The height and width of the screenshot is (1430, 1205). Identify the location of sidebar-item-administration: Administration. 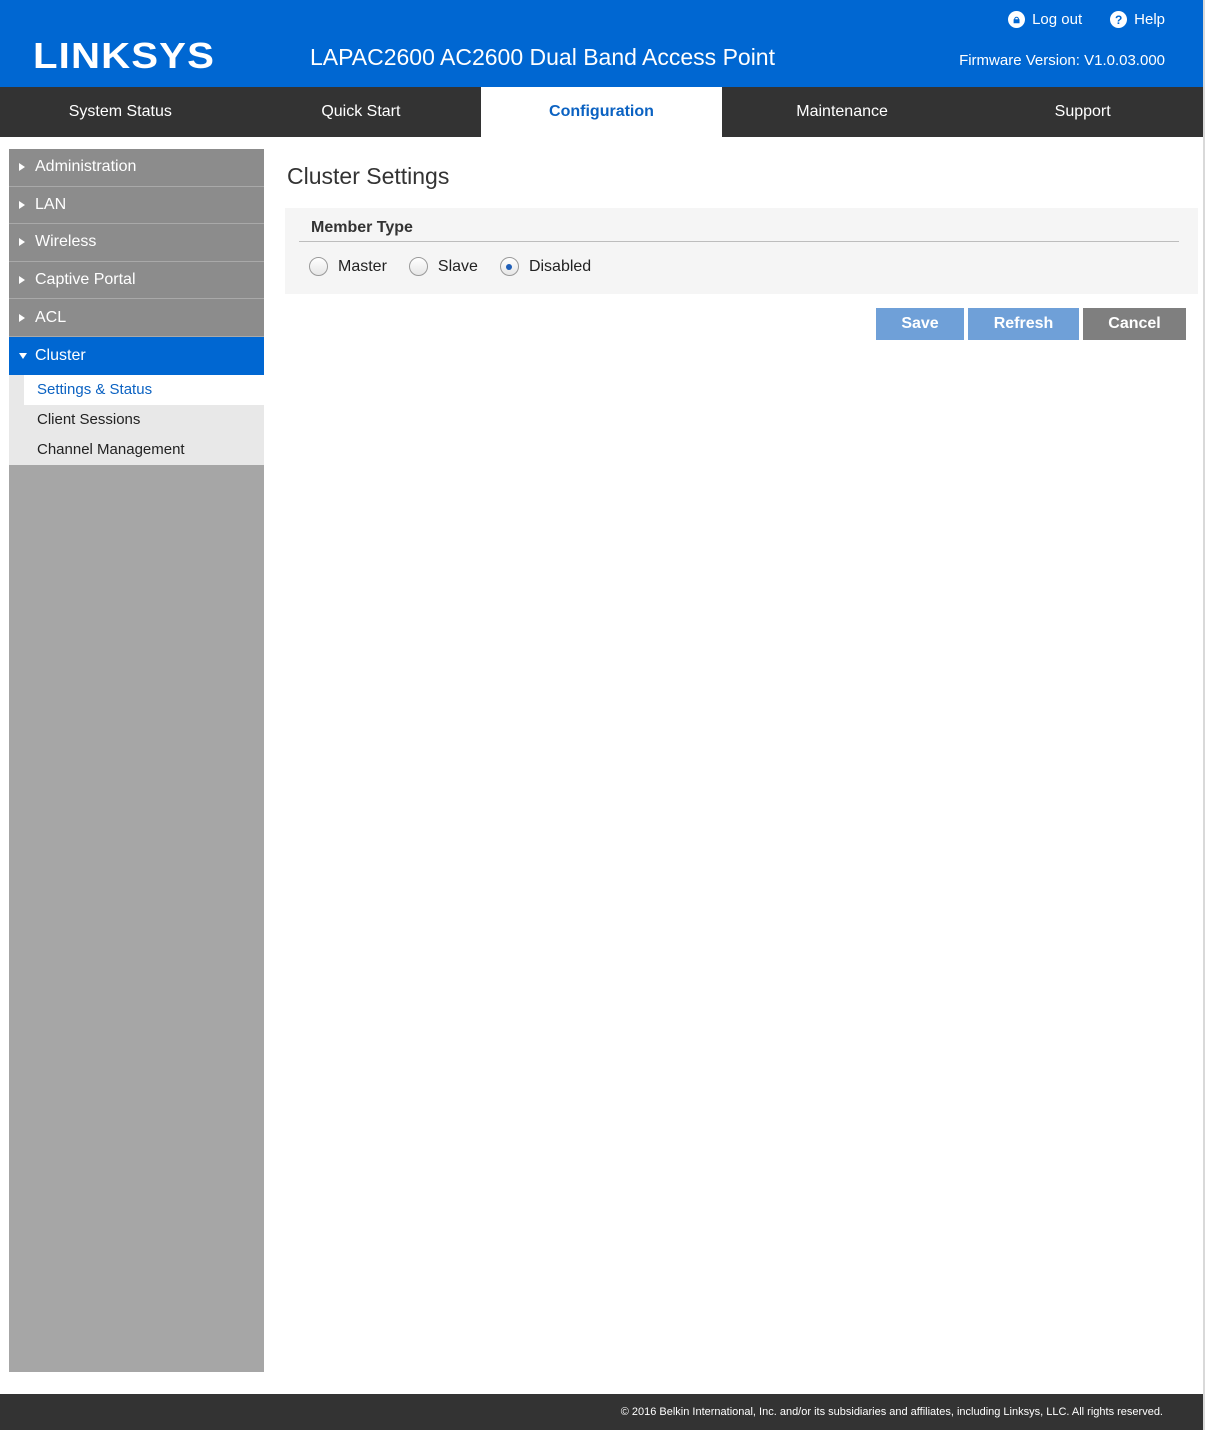
(136, 168).